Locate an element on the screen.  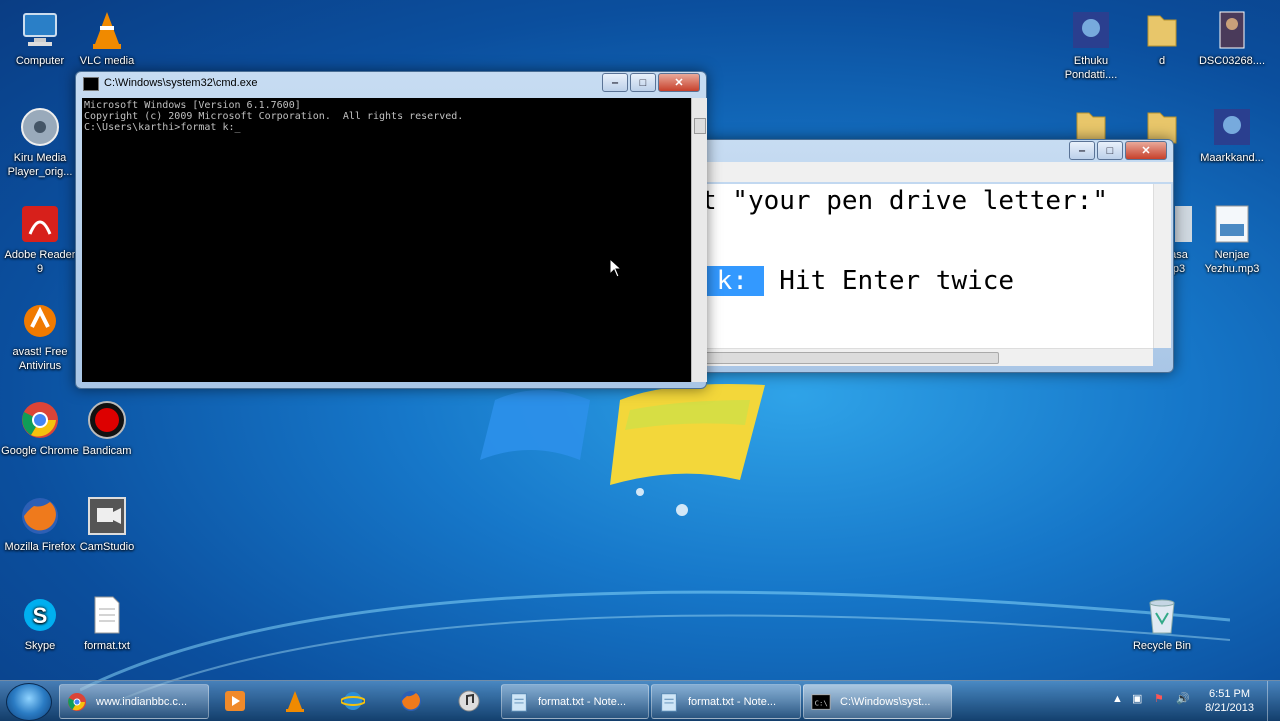
computer-icon is located at coordinates (40, 30).